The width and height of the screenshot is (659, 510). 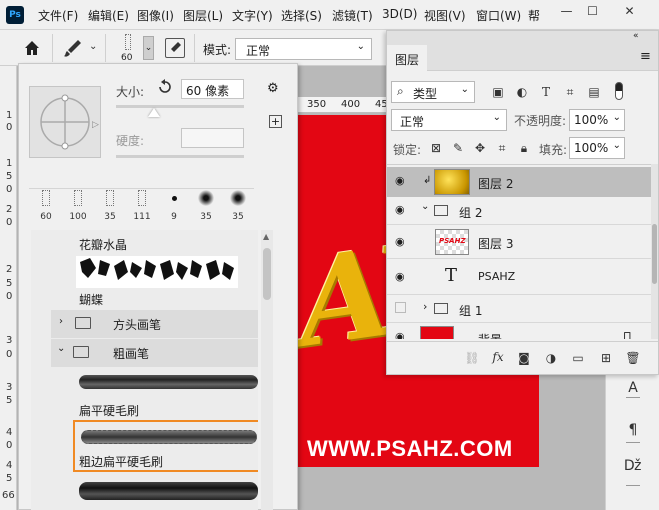 I want to click on menu-help: 帮, so click(x=534, y=15).